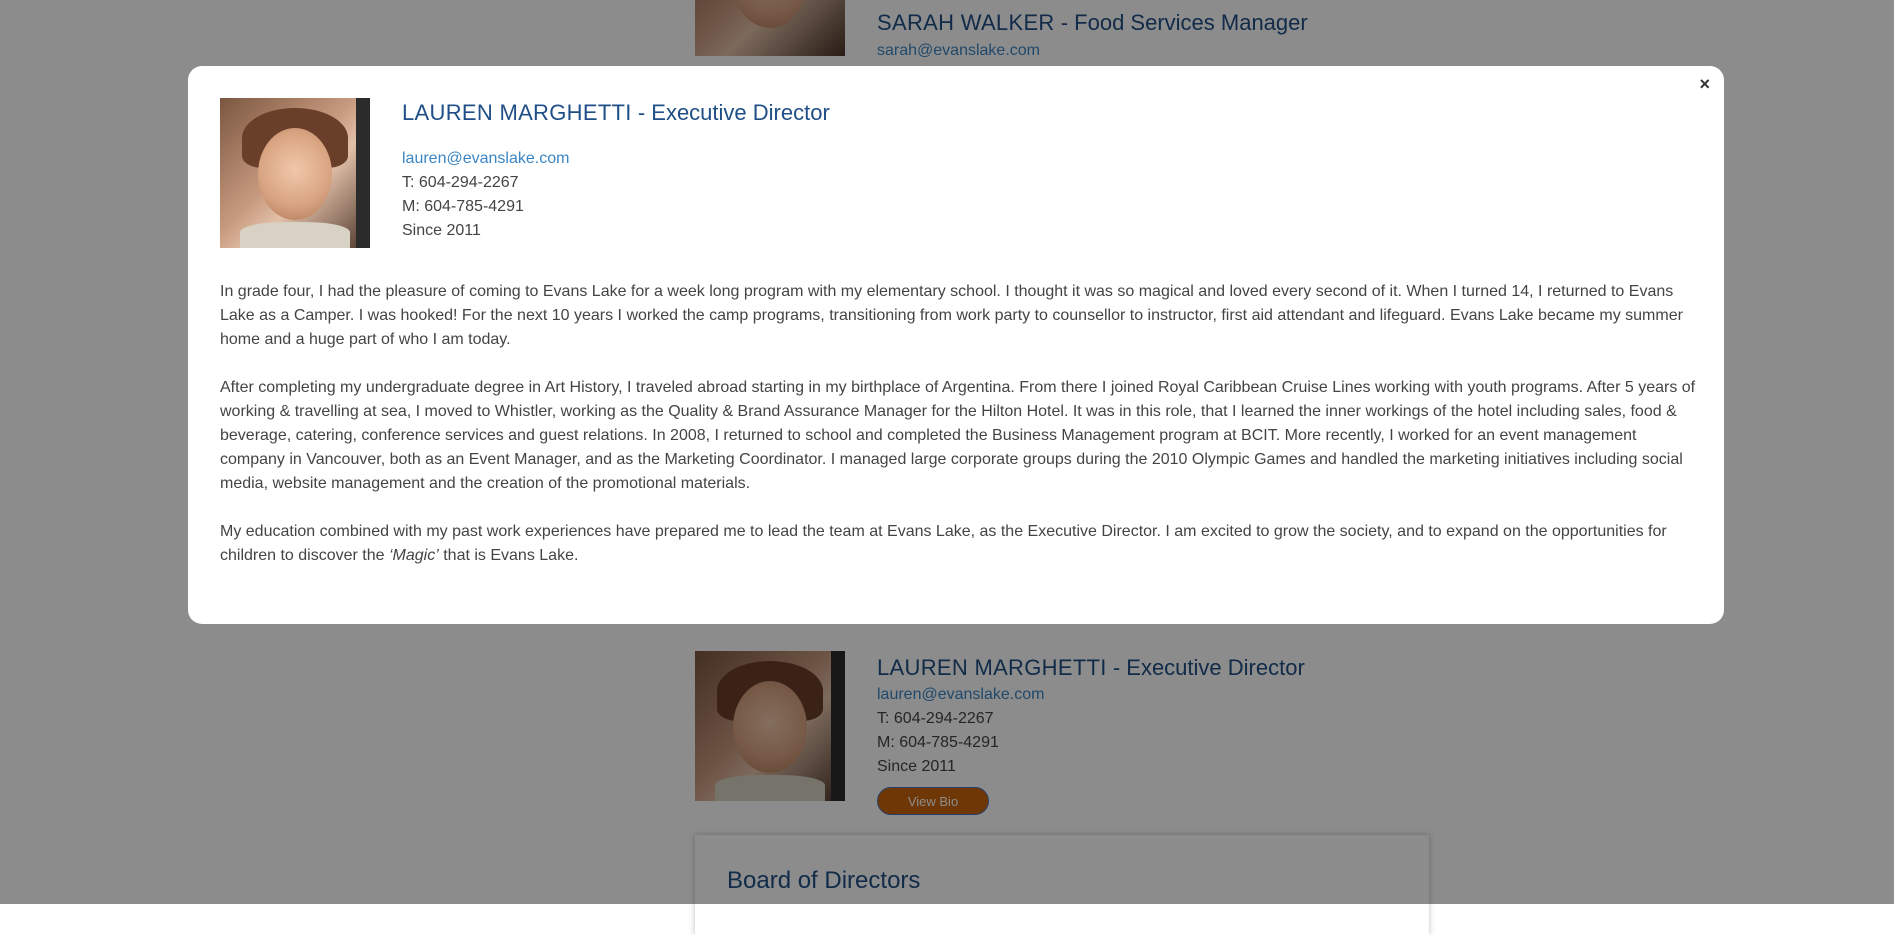 The height and width of the screenshot is (935, 1894). Describe the element at coordinates (441, 230) in the screenshot. I see `modal-since: Since 2011` at that location.